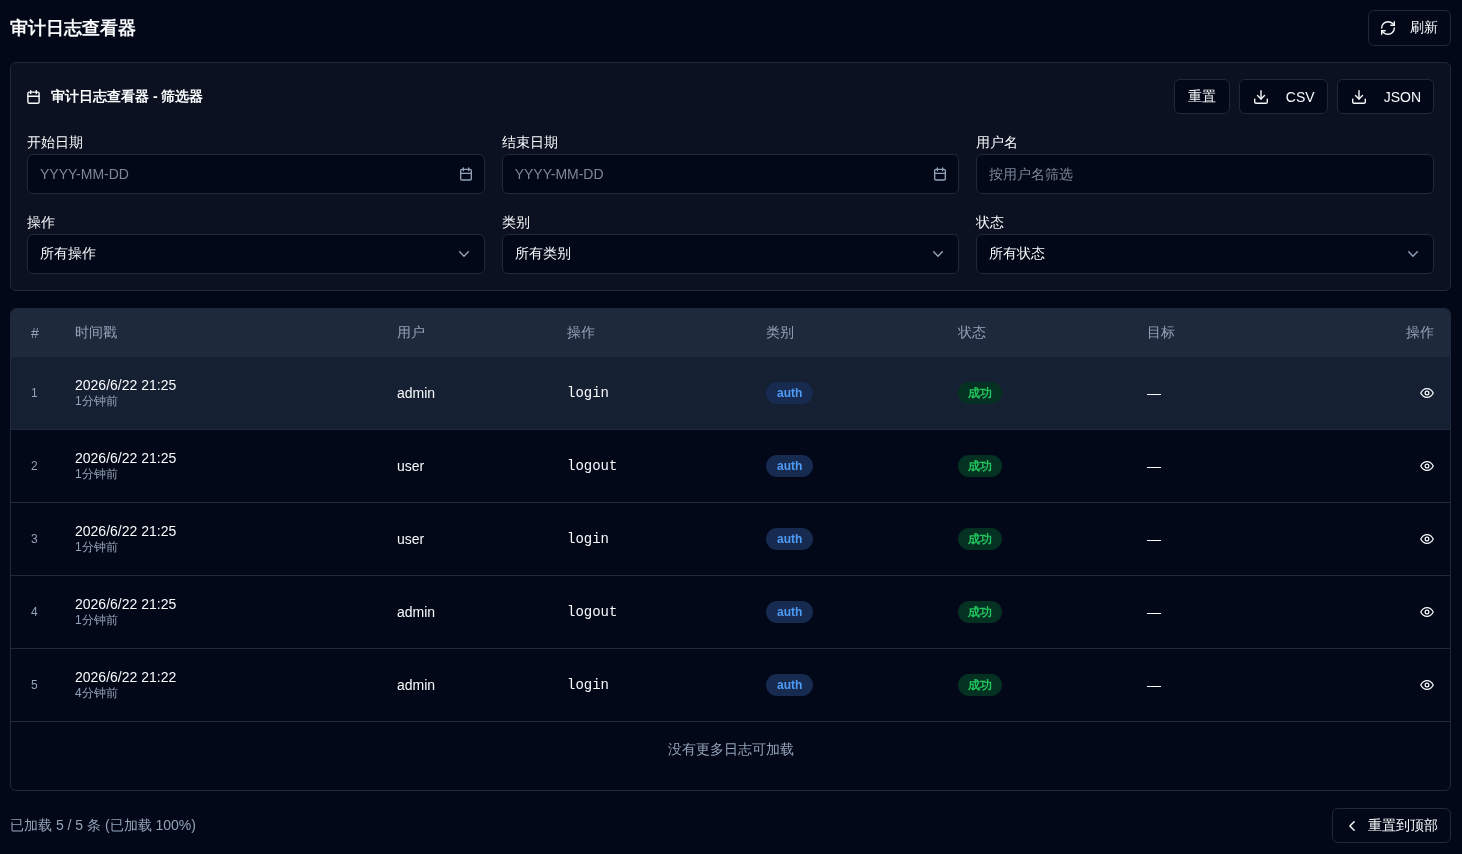  I want to click on refresh-button: 刷新, so click(1409, 28).